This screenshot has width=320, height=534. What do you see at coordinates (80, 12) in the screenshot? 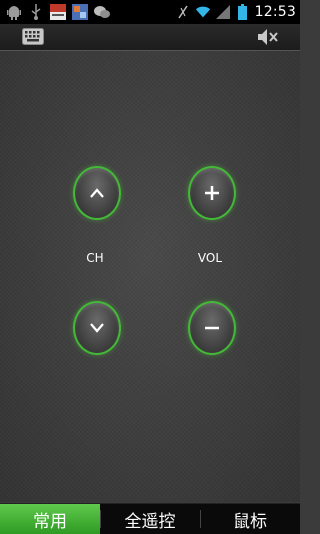
I see `photo-app-icon` at bounding box center [80, 12].